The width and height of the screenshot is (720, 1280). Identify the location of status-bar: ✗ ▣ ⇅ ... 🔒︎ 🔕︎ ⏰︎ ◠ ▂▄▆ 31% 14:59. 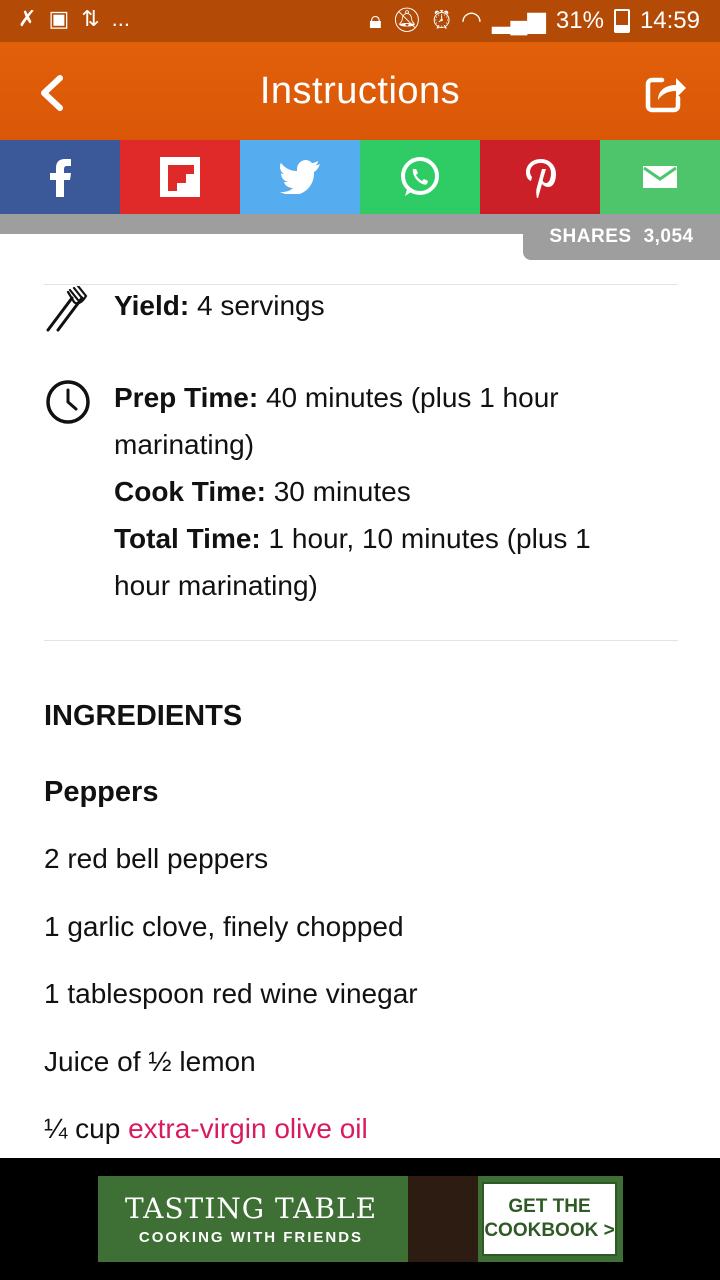
(360, 21).